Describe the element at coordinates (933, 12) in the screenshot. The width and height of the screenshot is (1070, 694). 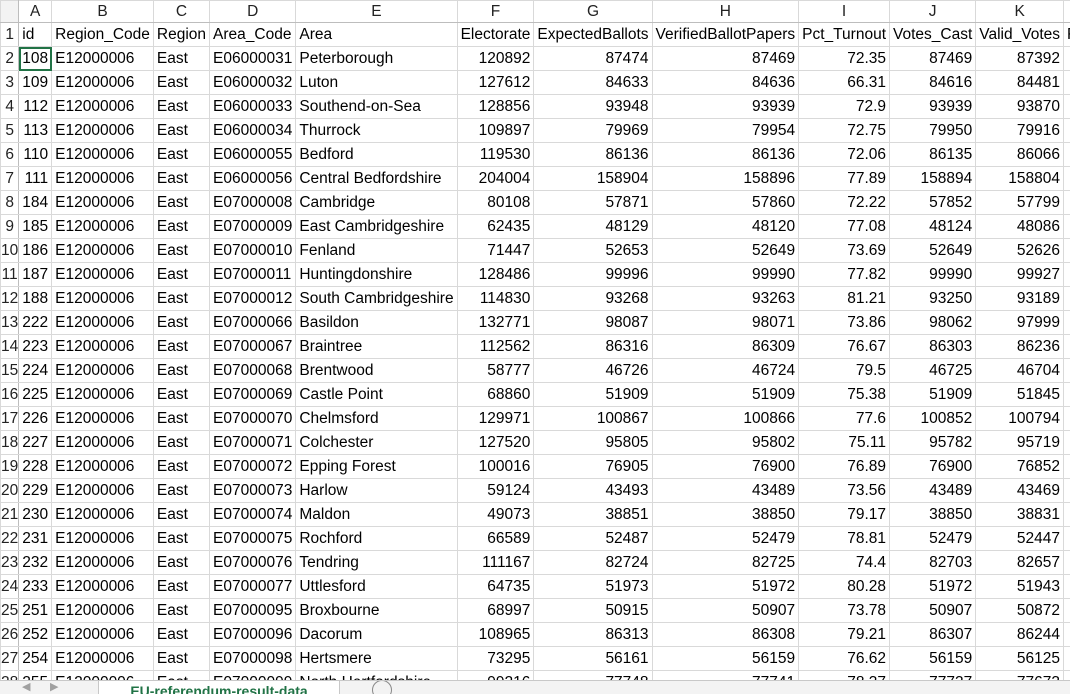
I see `column-header-j: J` at that location.